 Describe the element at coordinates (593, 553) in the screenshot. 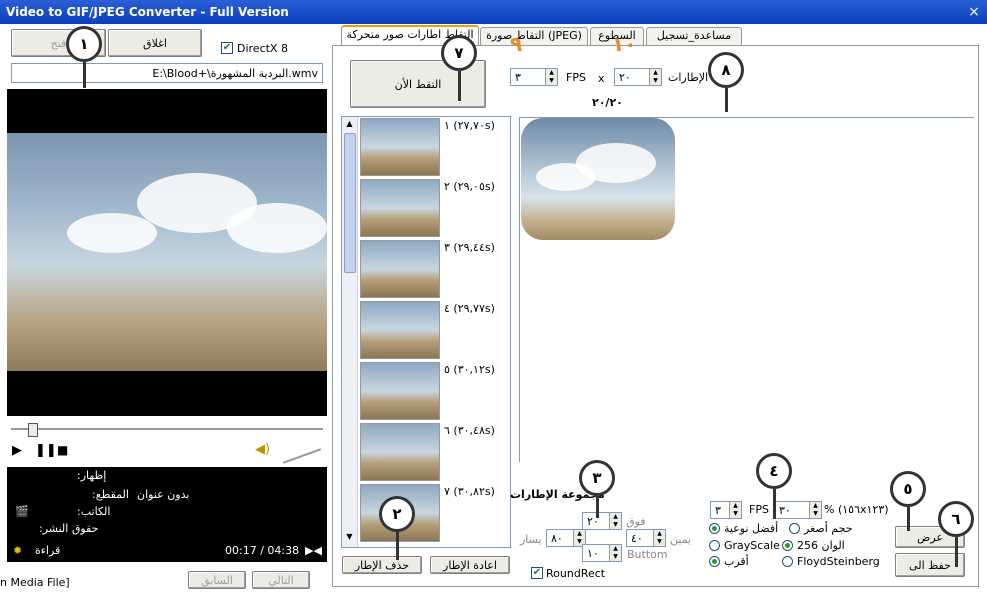

I see `bottom-value: ١٠` at that location.